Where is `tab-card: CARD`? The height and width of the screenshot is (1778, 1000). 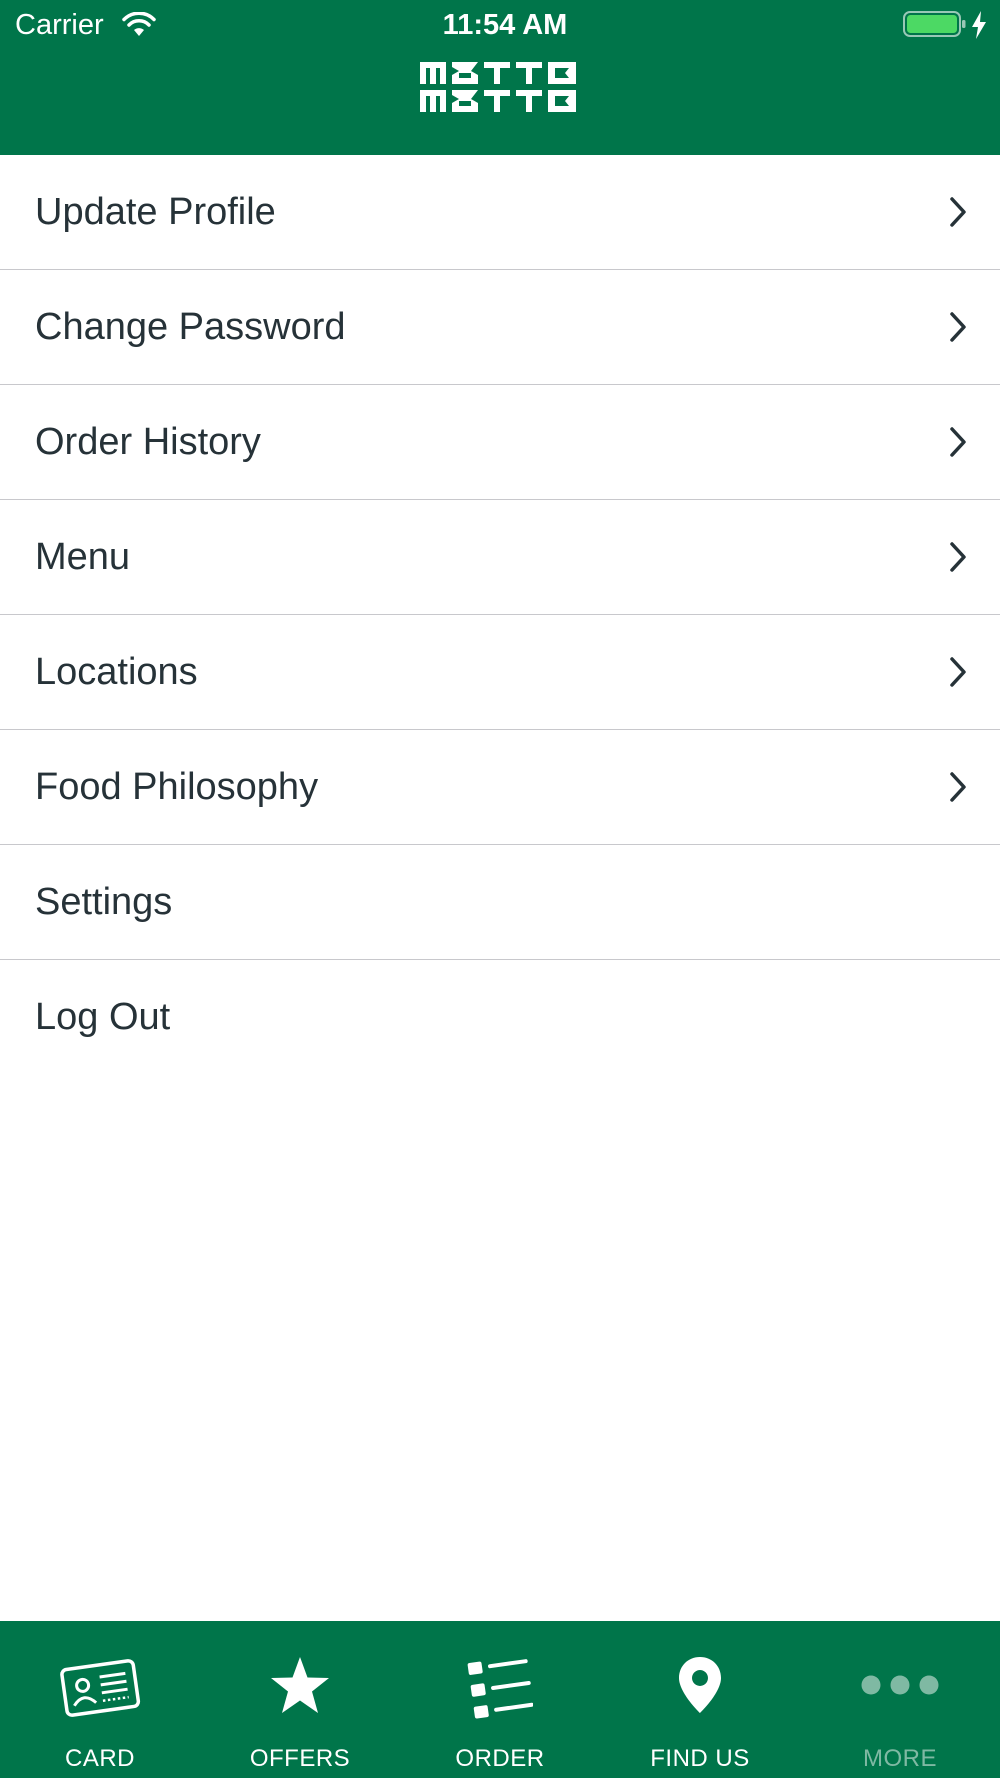 tab-card: CARD is located at coordinates (100, 1699).